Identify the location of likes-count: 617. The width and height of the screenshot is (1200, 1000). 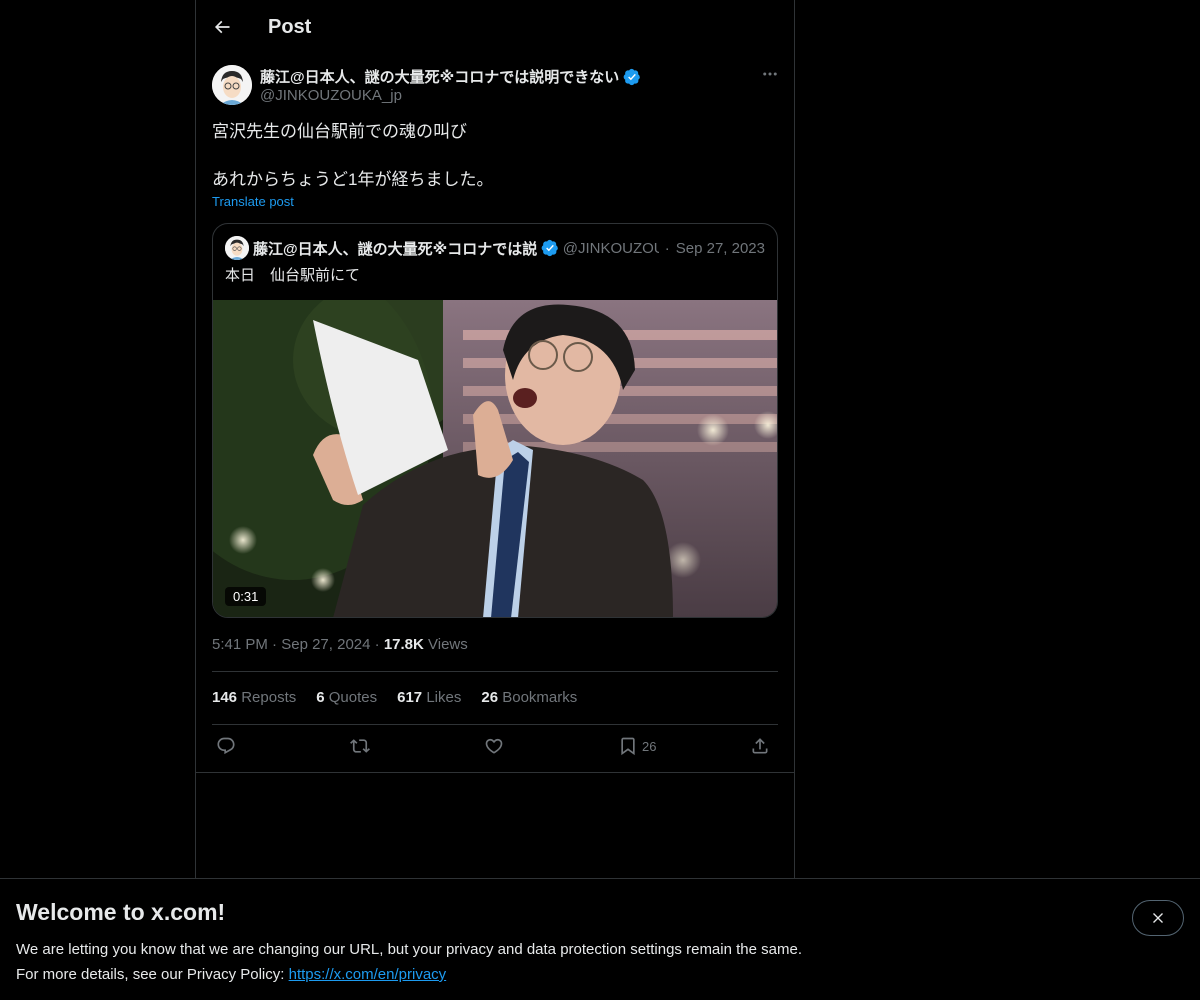
(410, 697).